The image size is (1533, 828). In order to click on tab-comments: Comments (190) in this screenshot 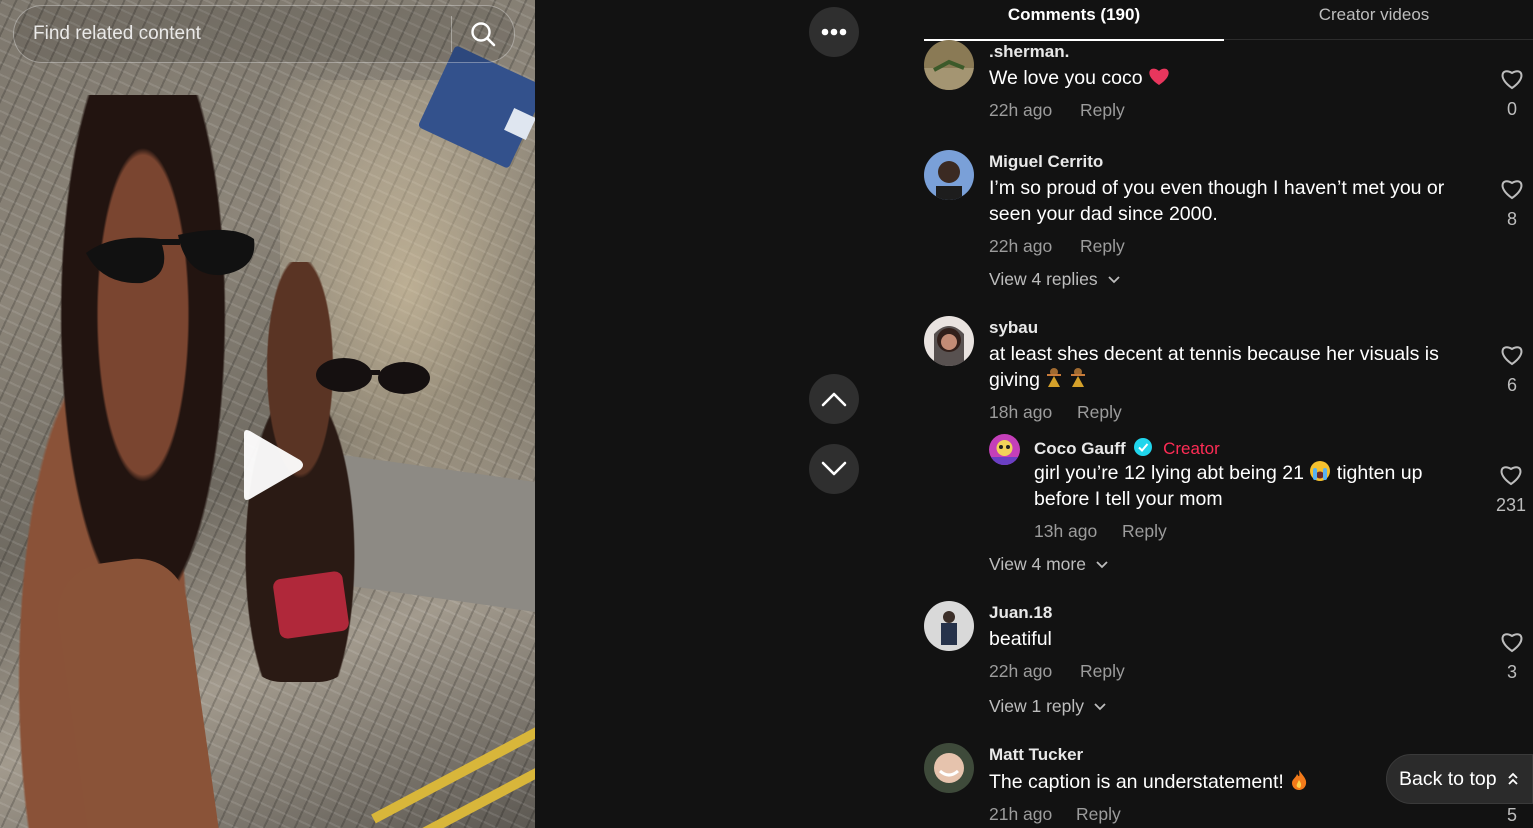, I will do `click(1074, 20)`.